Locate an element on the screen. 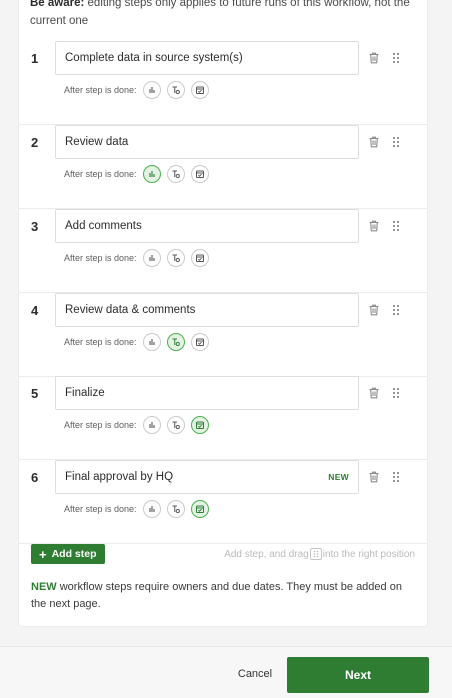 This screenshot has width=452, height=698. step-number: 2 is located at coordinates (35, 142).